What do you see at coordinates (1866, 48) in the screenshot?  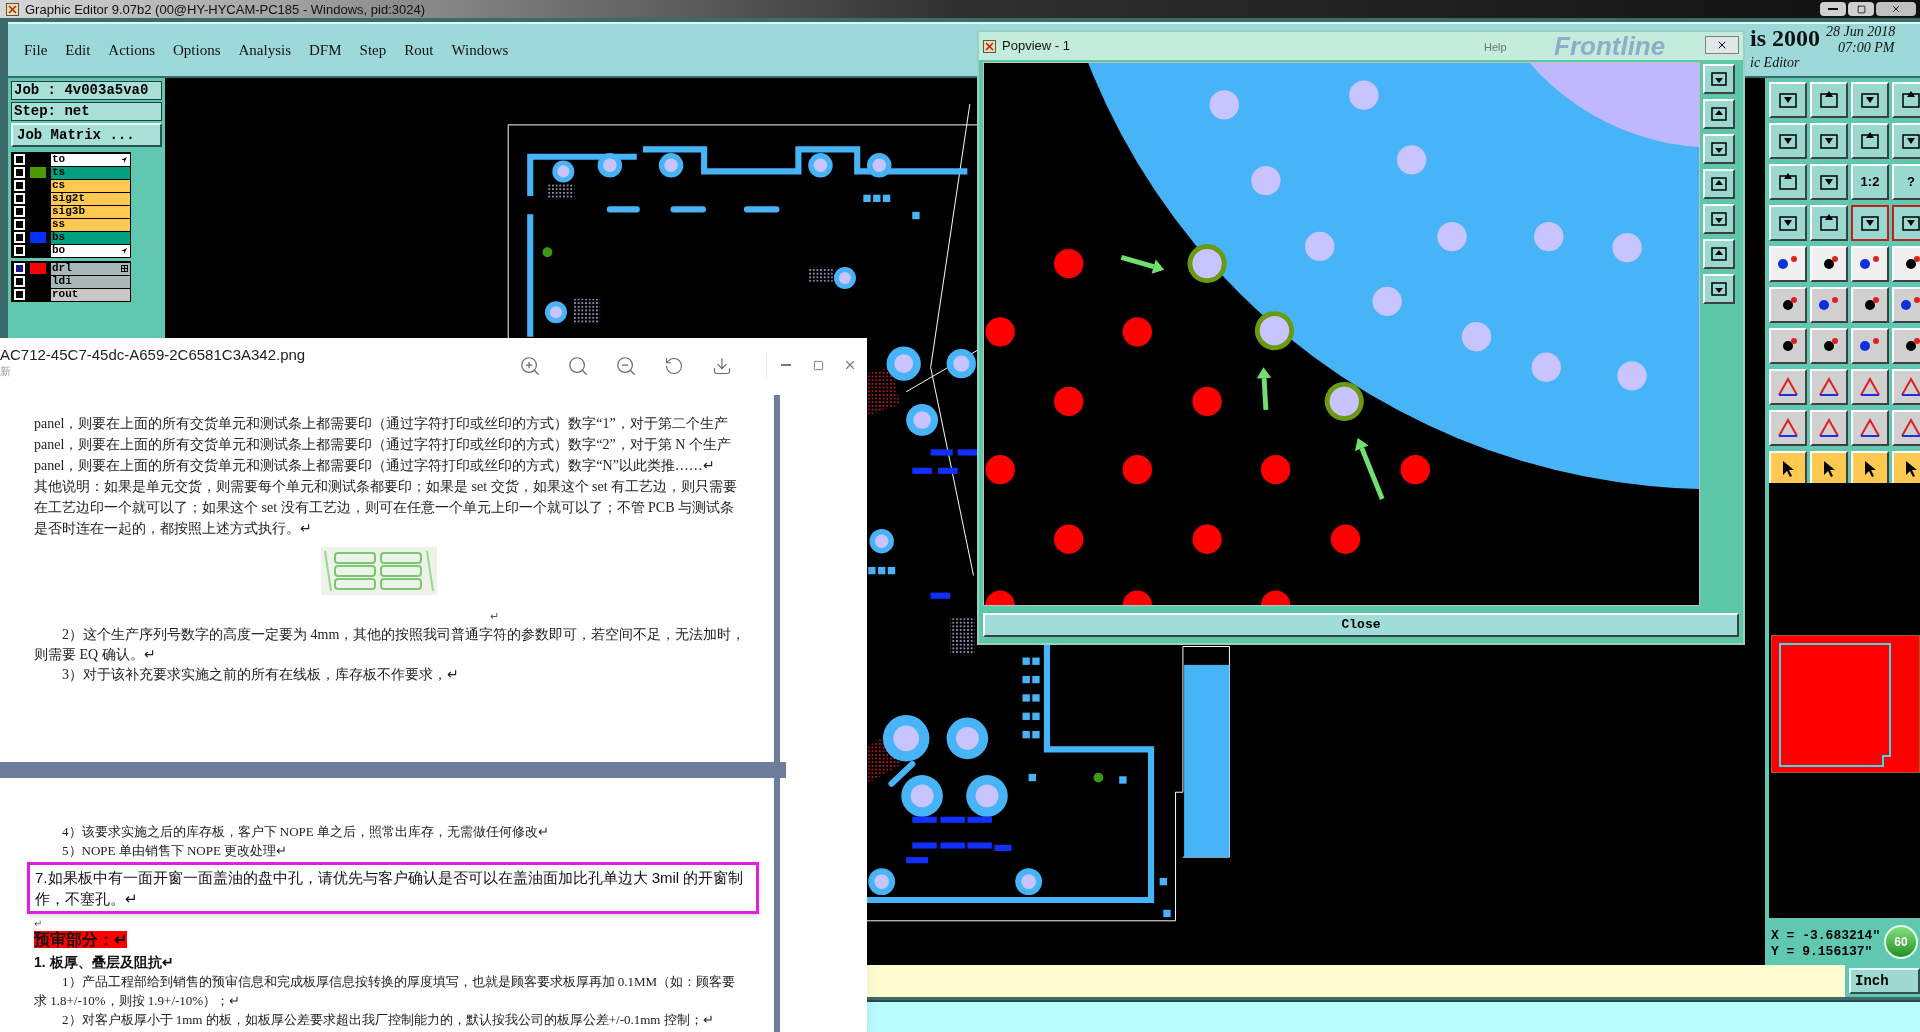 I see `time-text: 07:00 PM` at bounding box center [1866, 48].